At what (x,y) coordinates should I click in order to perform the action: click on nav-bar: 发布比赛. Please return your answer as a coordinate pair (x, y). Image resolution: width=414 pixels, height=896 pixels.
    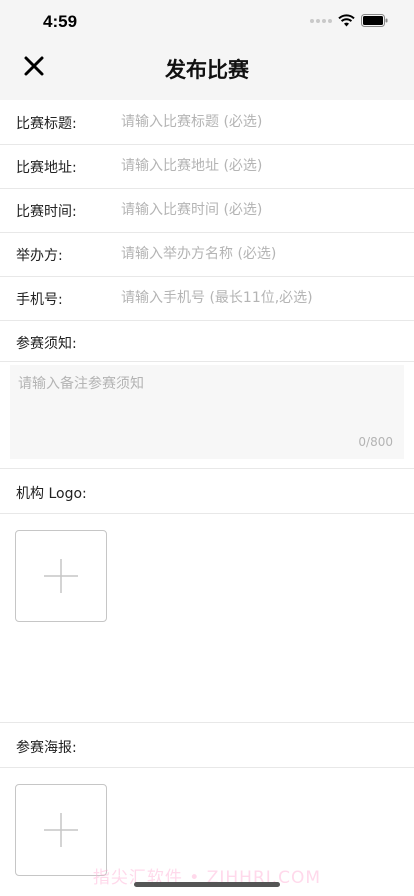
    Looking at the image, I should click on (207, 72).